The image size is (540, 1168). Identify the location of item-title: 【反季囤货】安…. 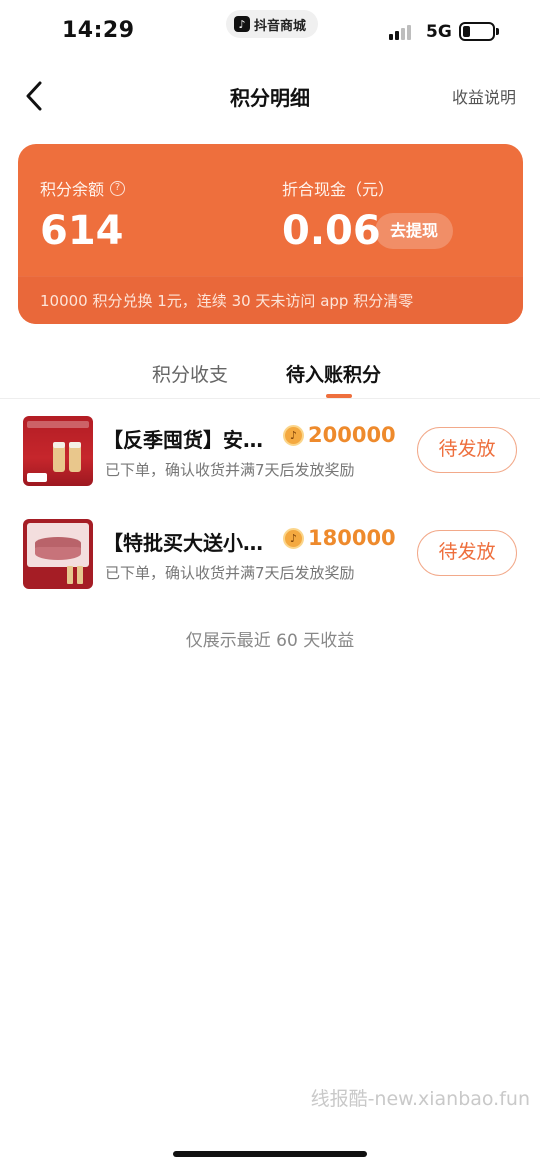
(183, 440).